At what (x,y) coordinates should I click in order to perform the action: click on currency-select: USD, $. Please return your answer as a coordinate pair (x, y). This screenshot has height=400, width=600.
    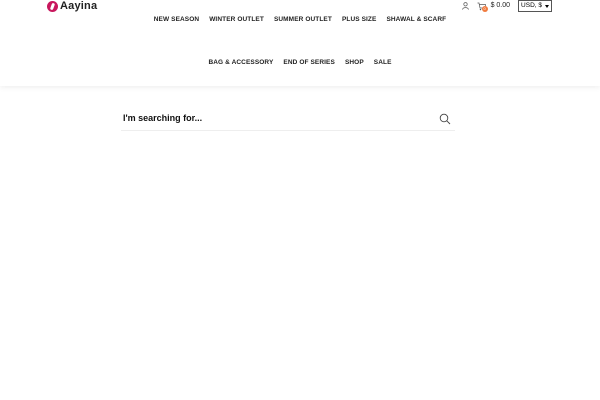
    Looking at the image, I should click on (535, 6).